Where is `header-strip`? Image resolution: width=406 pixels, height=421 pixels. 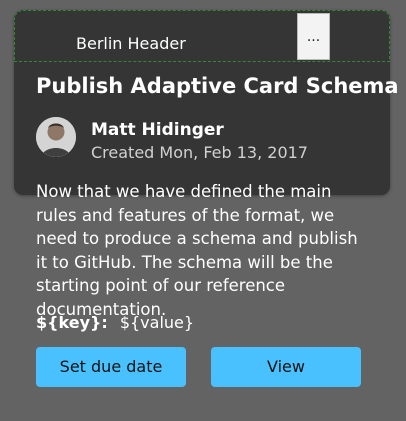
header-strip is located at coordinates (202, 36).